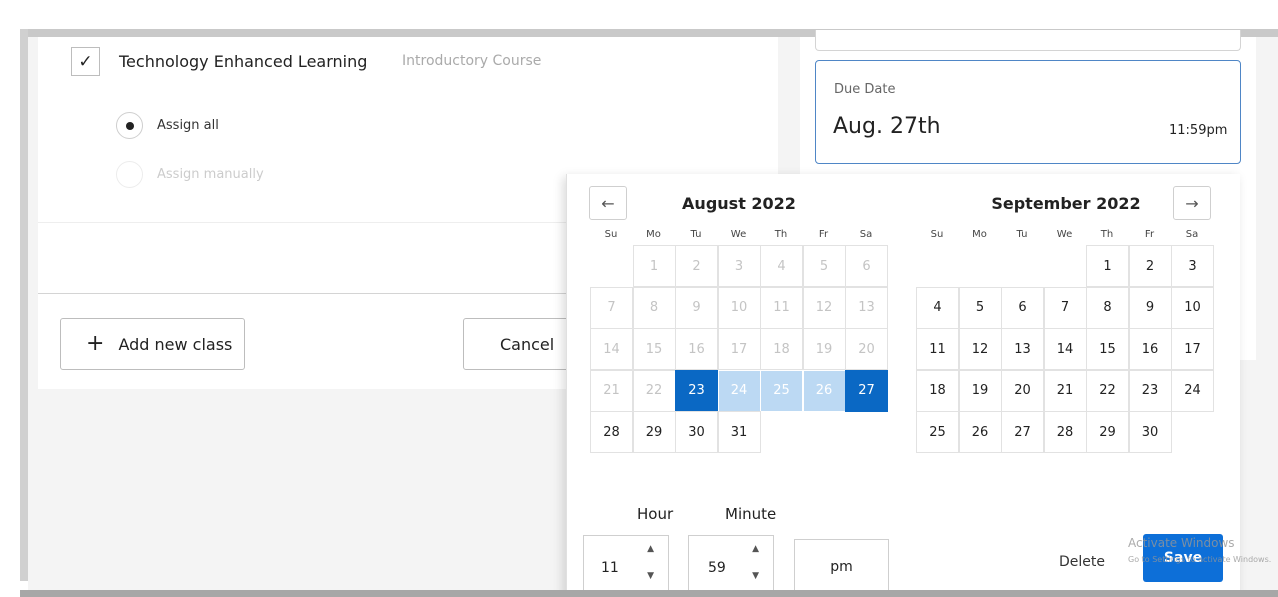 The width and height of the screenshot is (1278, 597). What do you see at coordinates (1028, 40) in the screenshot?
I see `previous-date-field` at bounding box center [1028, 40].